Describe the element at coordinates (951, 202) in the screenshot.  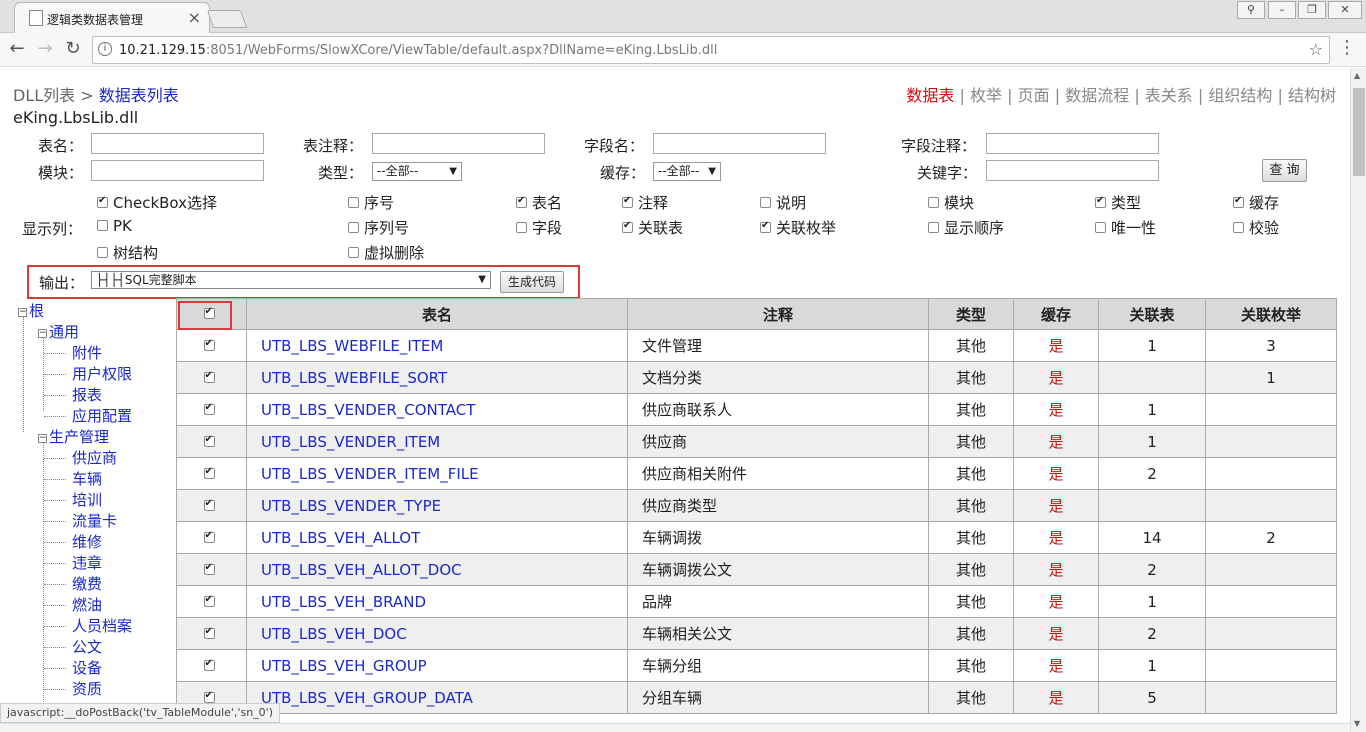
I see `show-column-option: 模块` at that location.